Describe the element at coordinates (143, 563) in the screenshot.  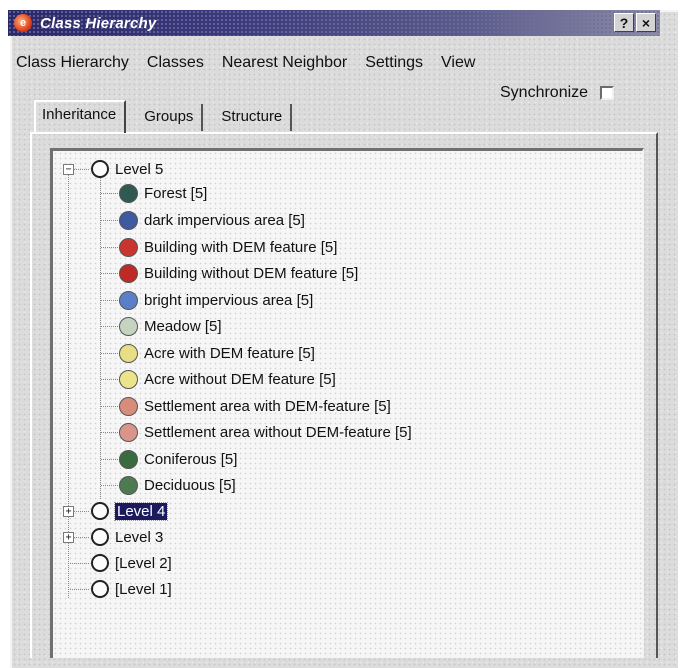
I see `tree-node-label: [Level 2]` at that location.